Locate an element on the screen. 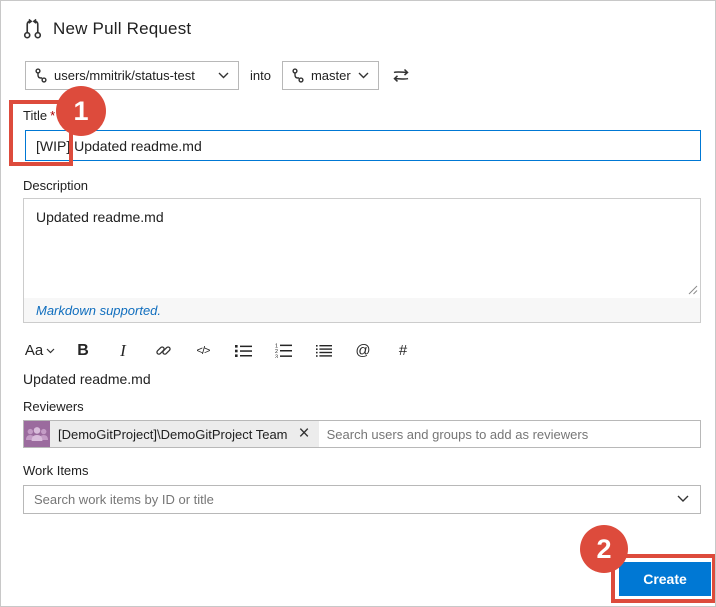 The image size is (716, 607). link-icon is located at coordinates (163, 350).